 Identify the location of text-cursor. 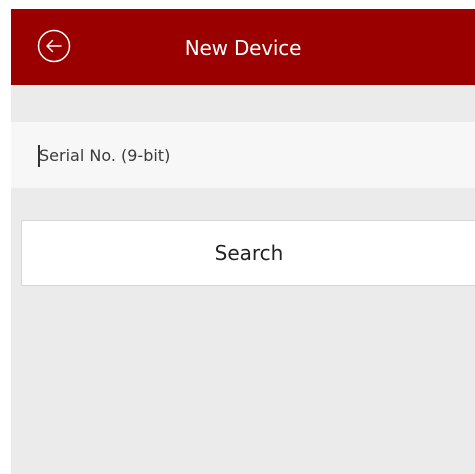
(39, 156).